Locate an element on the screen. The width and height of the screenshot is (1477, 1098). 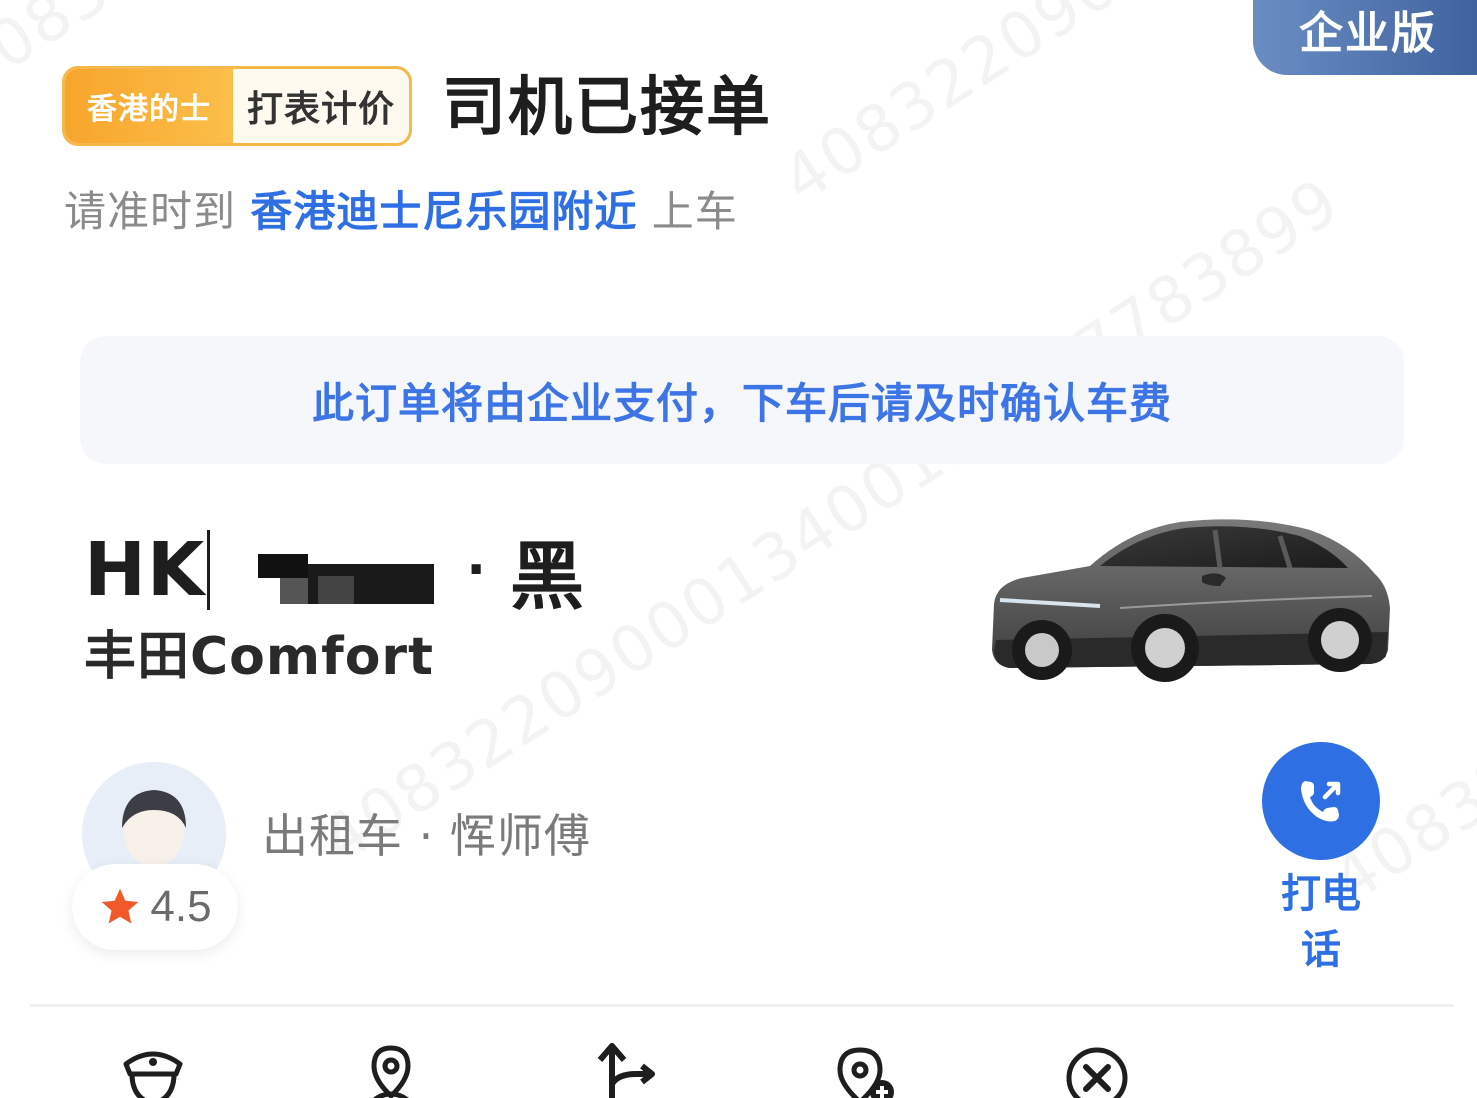
pickup-prefix: 请准时到 is located at coordinates (150, 211).